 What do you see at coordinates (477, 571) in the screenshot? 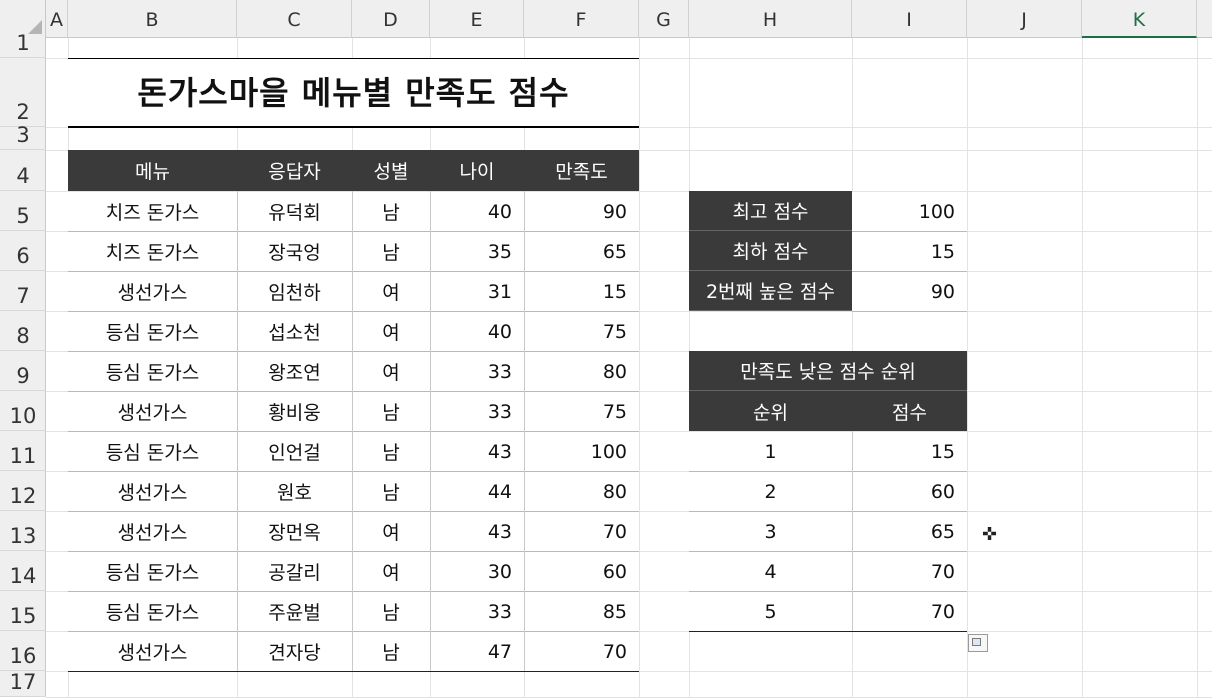
I see `table-cell: 30` at bounding box center [477, 571].